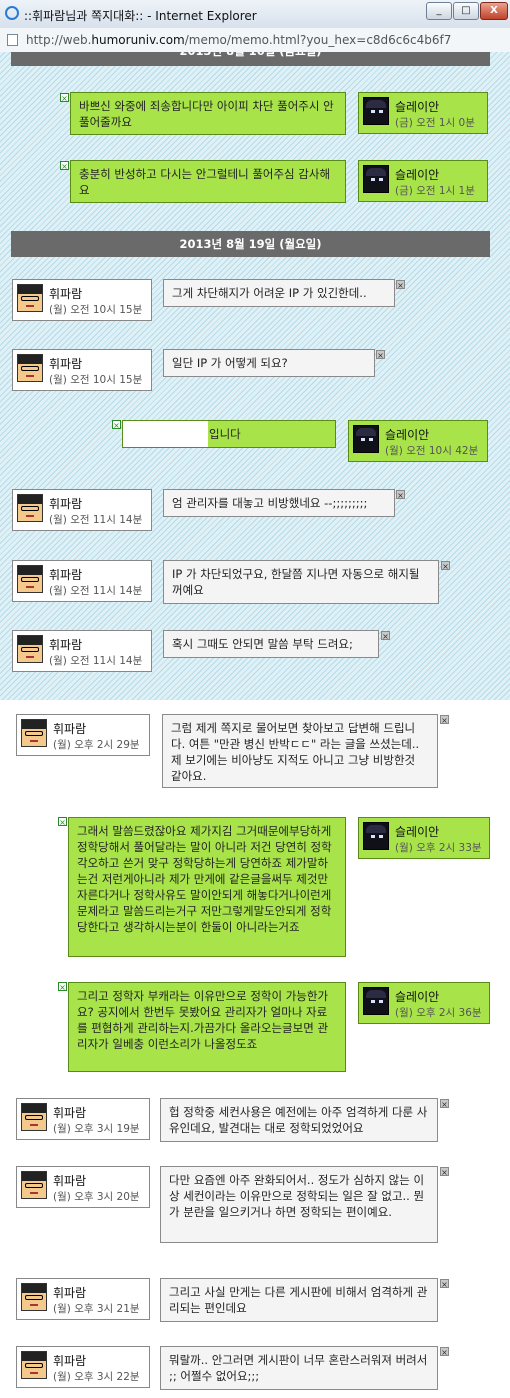 This screenshot has height=1398, width=510. I want to click on sender-card: 휘파람 (월) 오후 2시 29분, so click(83, 735).